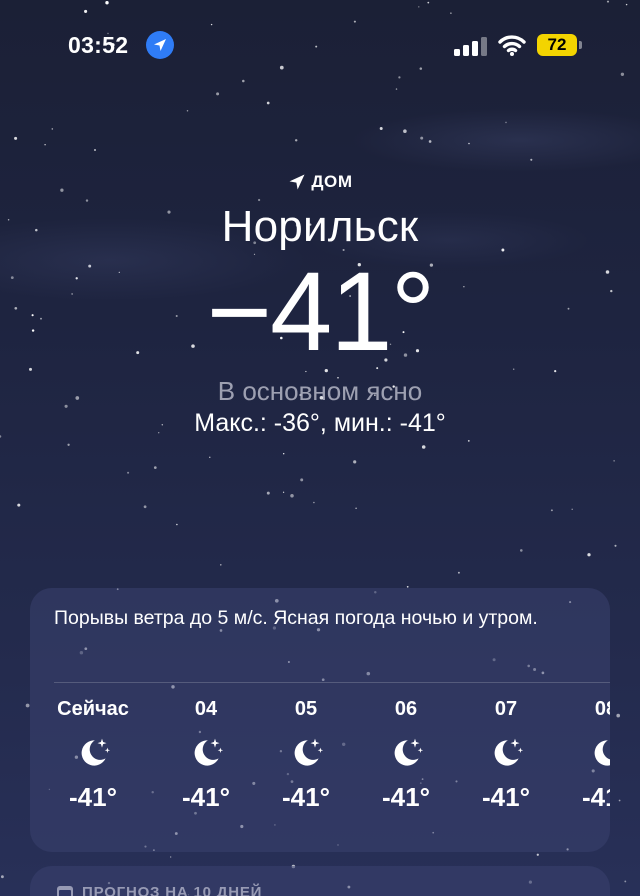 This screenshot has width=640, height=896. Describe the element at coordinates (320, 182) in the screenshot. I see `home-location-row: ДОМ` at that location.